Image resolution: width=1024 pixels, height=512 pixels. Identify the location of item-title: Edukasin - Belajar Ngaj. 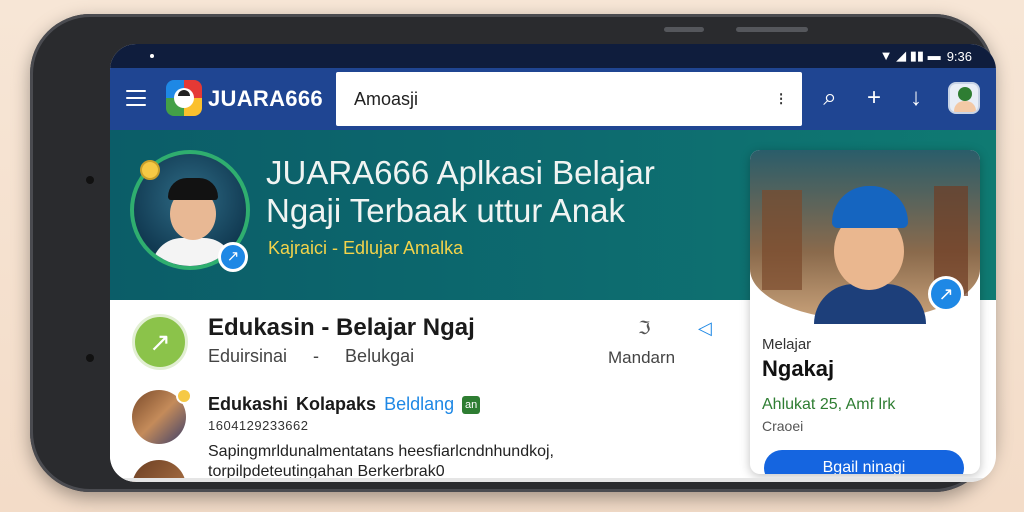
(341, 327).